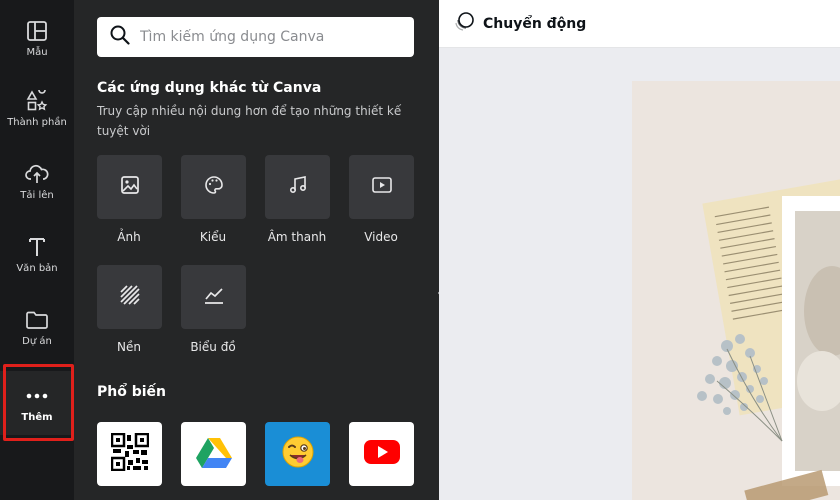  I want to click on sidebar-item-templates: Mẫu, so click(37, 38).